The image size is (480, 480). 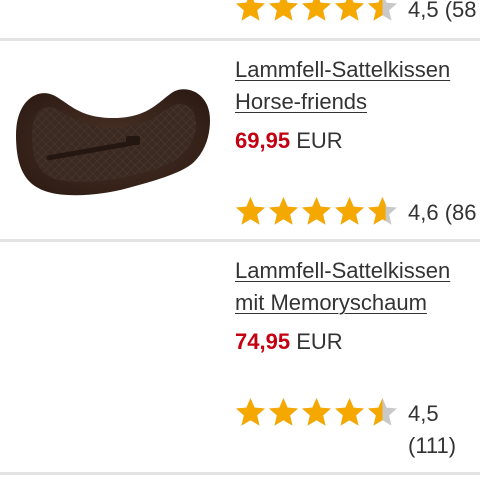 What do you see at coordinates (460, 212) in the screenshot?
I see `rating-count: (86` at bounding box center [460, 212].